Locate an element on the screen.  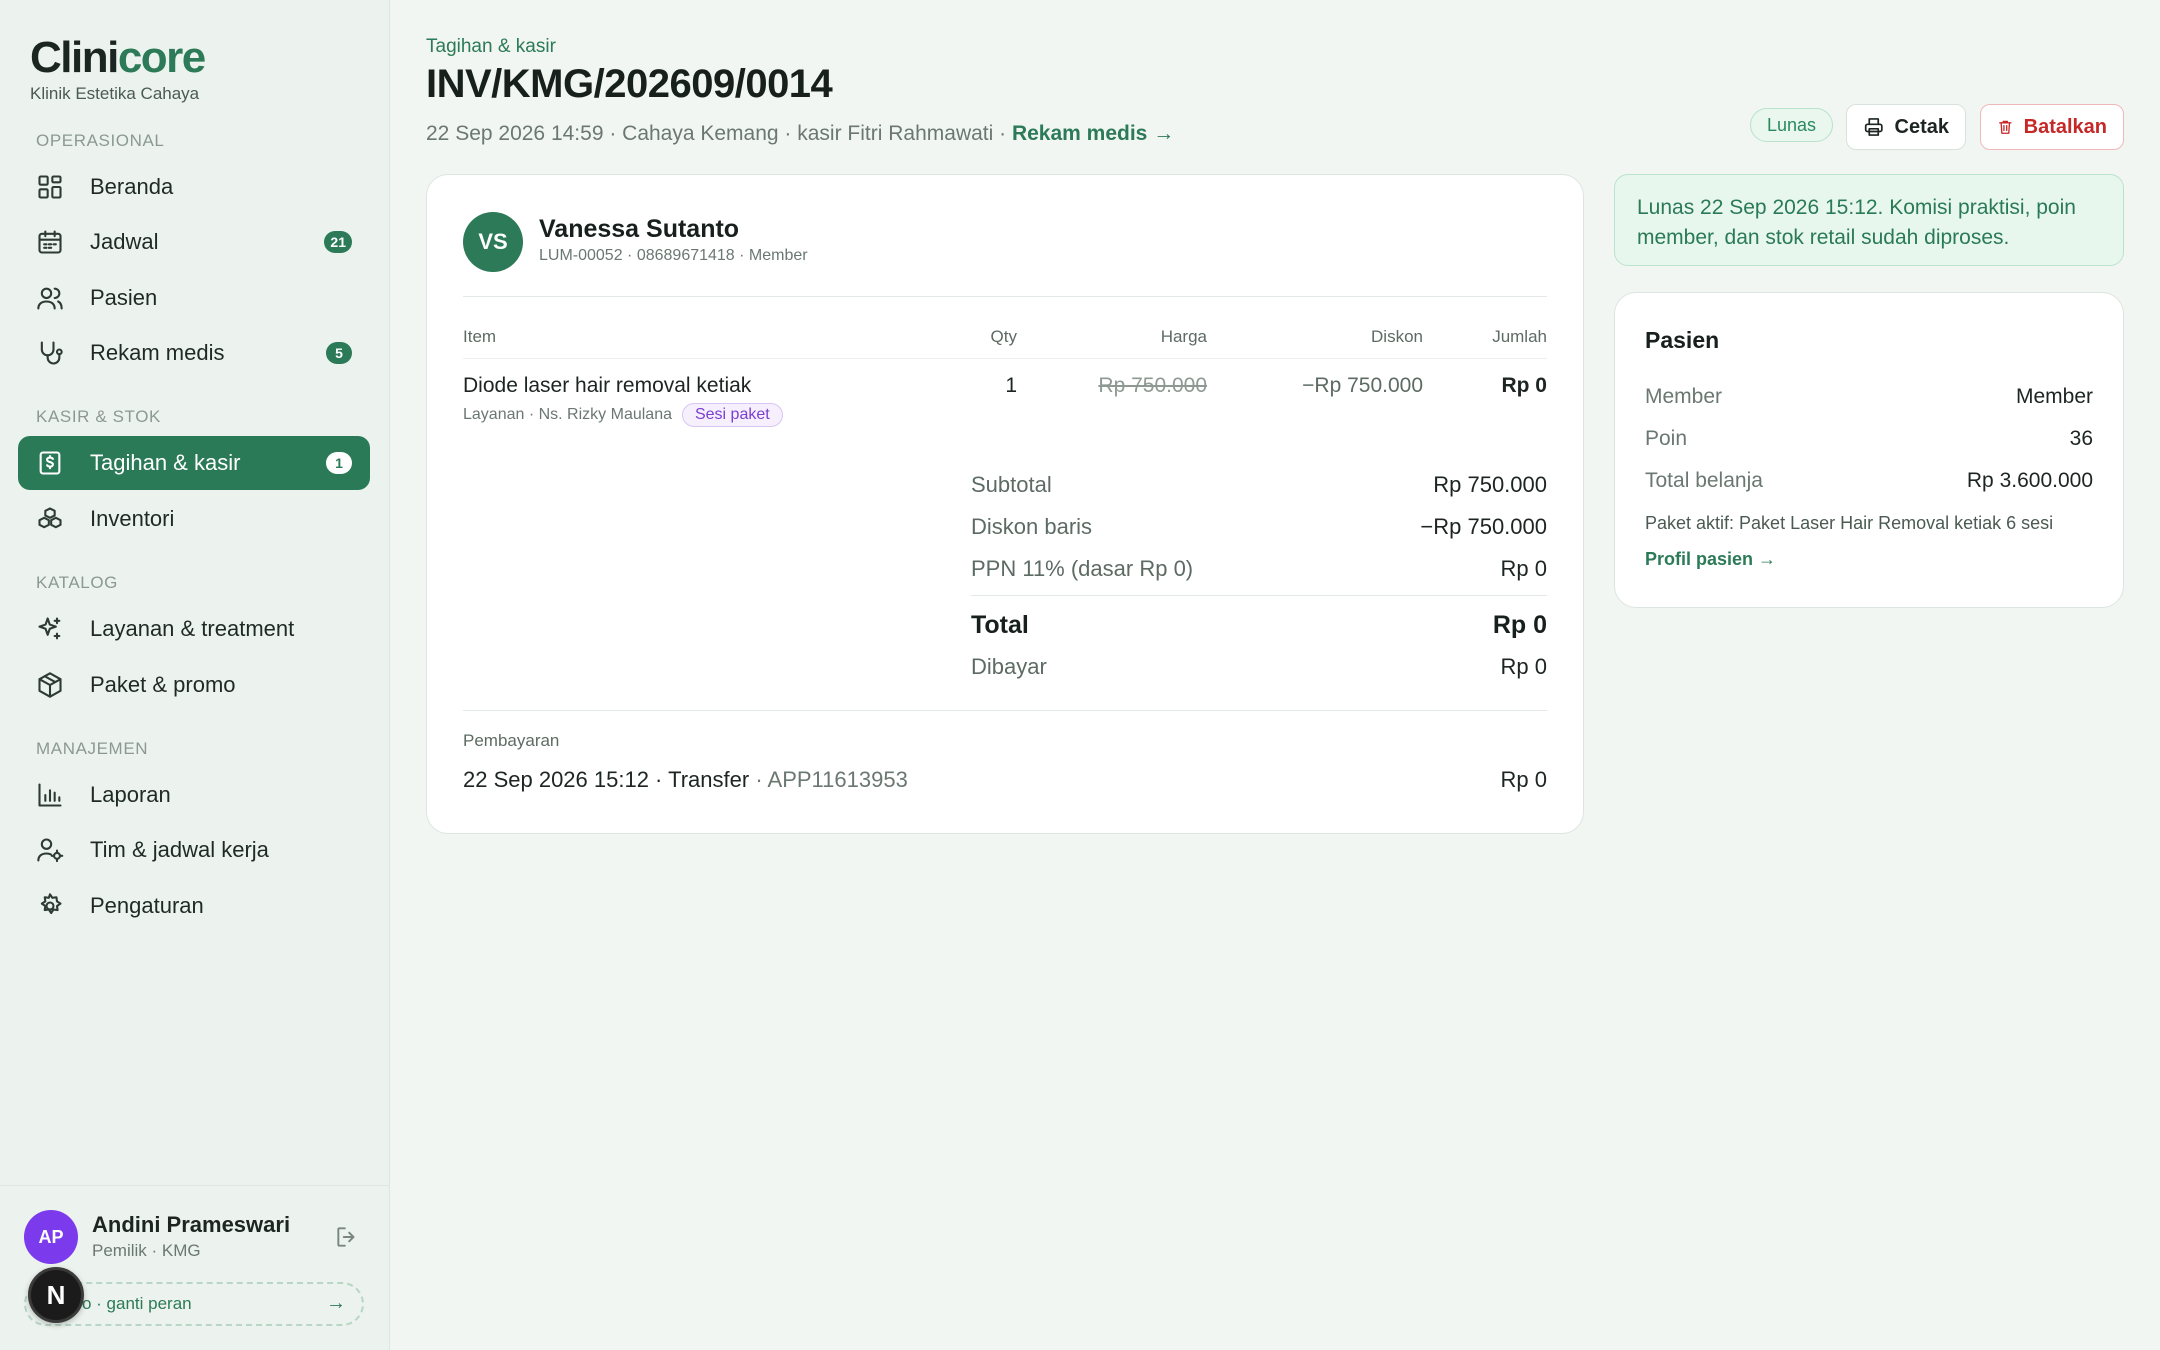
sidebar-item-paket: Paket & promo is located at coordinates (194, 685).